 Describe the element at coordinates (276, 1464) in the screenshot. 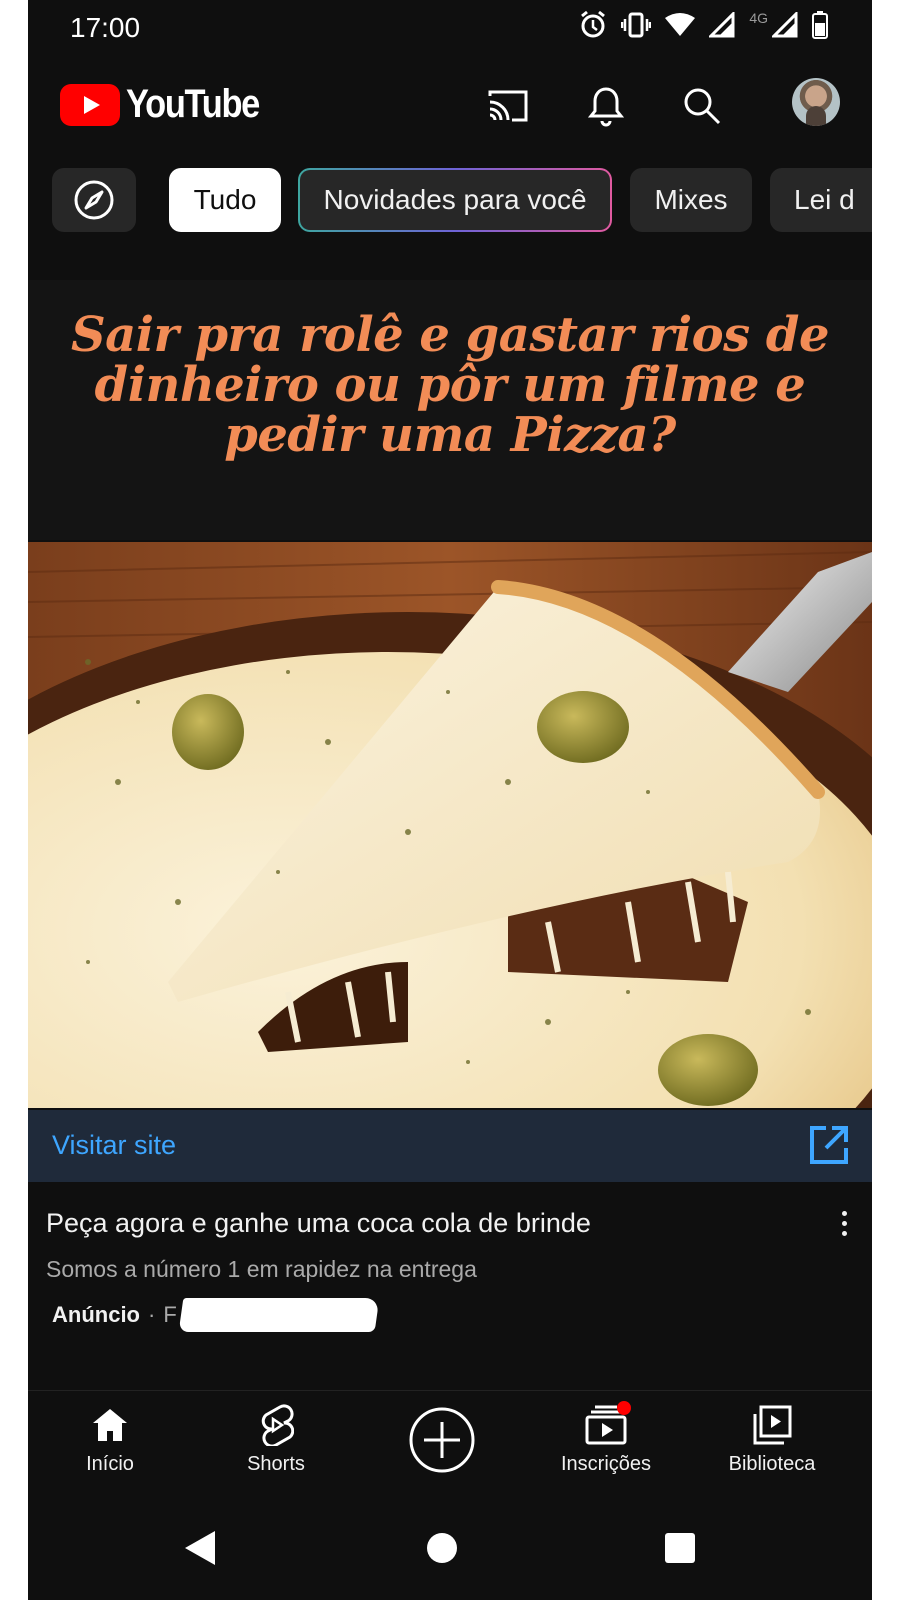

I see `nav-label: Shorts` at that location.